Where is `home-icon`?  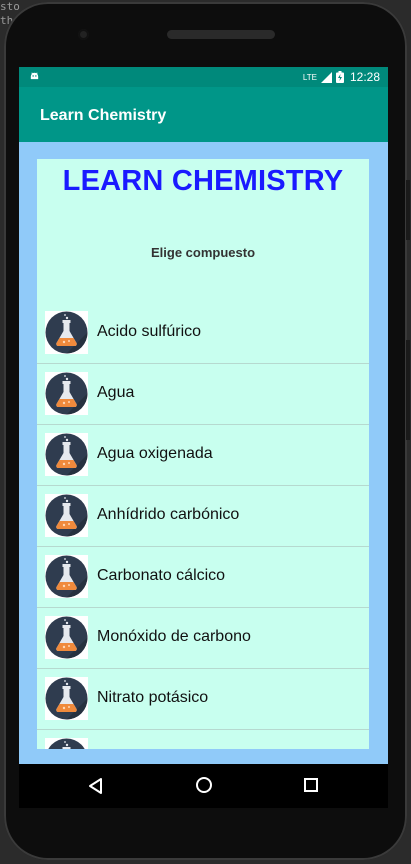 home-icon is located at coordinates (204, 785).